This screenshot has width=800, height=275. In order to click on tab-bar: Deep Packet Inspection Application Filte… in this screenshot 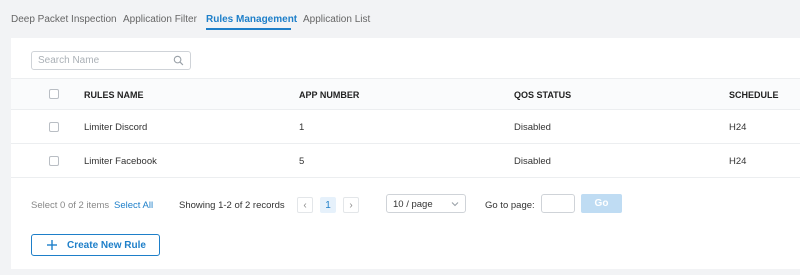, I will do `click(400, 19)`.